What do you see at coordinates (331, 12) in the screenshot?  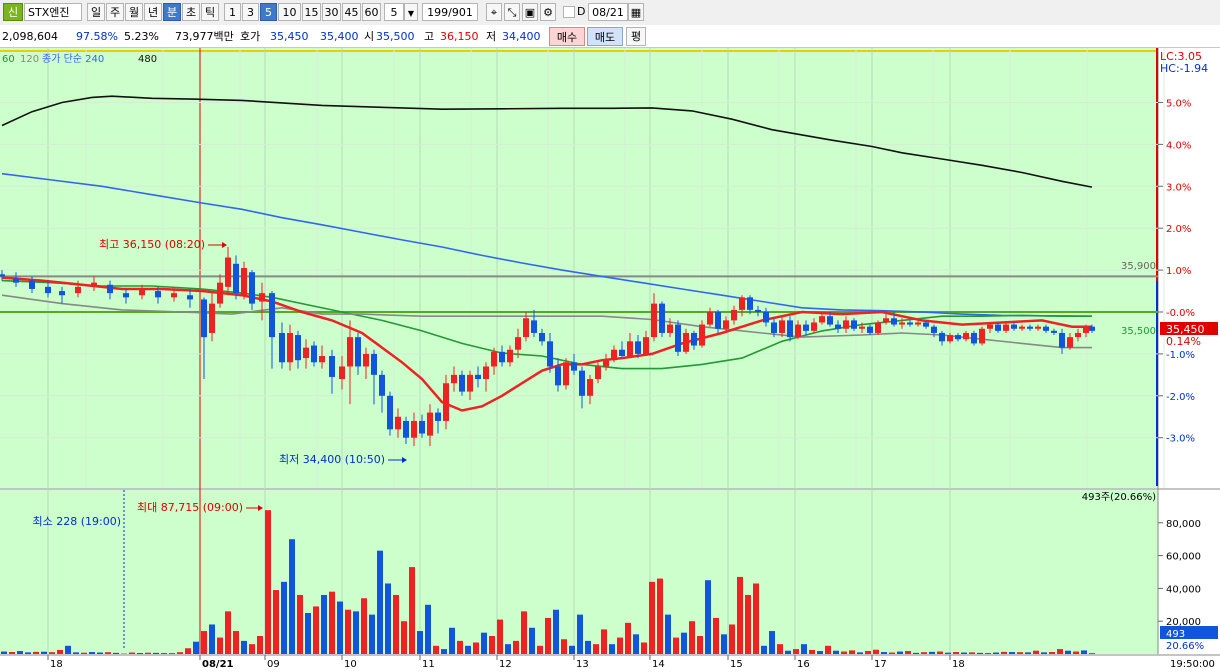 I see `interval-30: 30` at bounding box center [331, 12].